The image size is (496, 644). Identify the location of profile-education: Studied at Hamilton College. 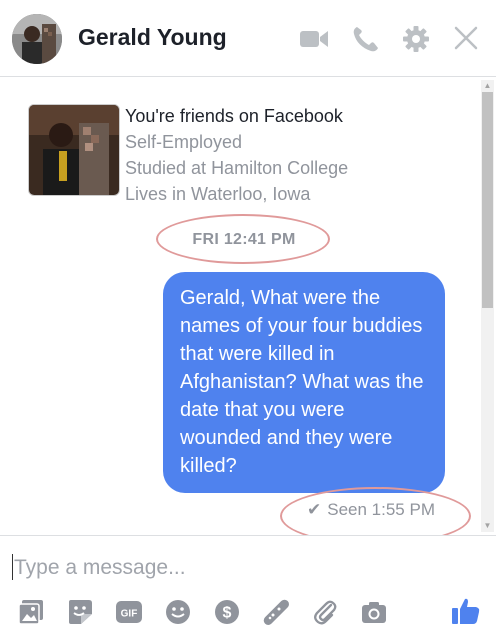
(237, 168).